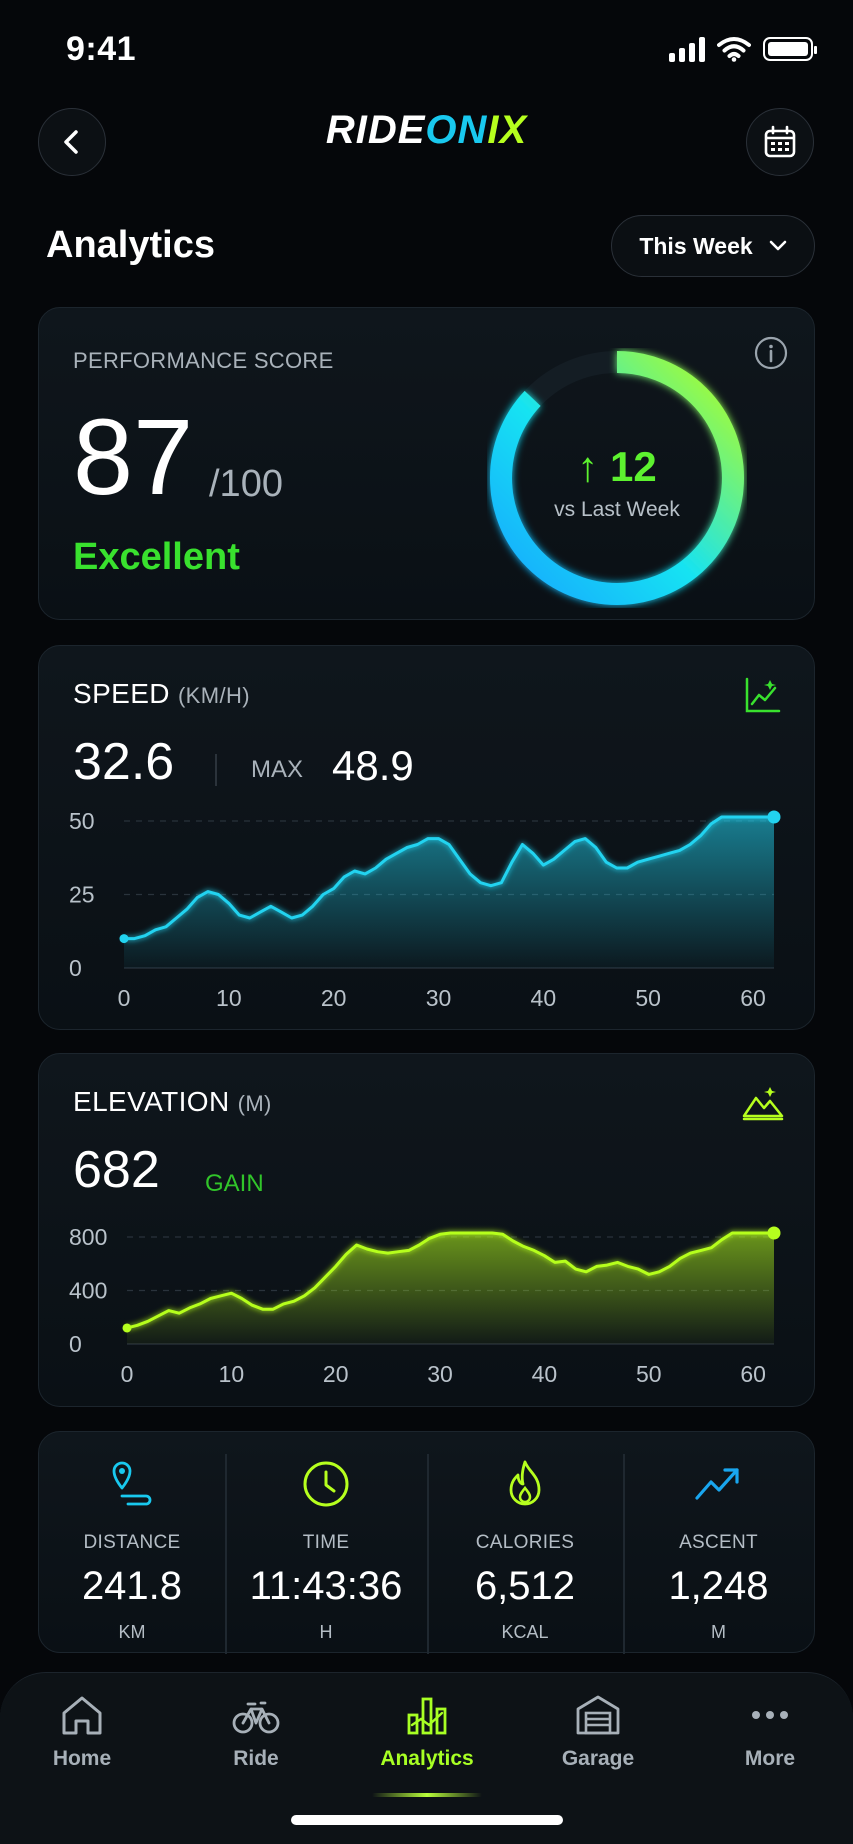 The height and width of the screenshot is (1844, 853). Describe the element at coordinates (232, 1374) in the screenshot. I see `elevation-chart-x-tick-label: 10` at that location.